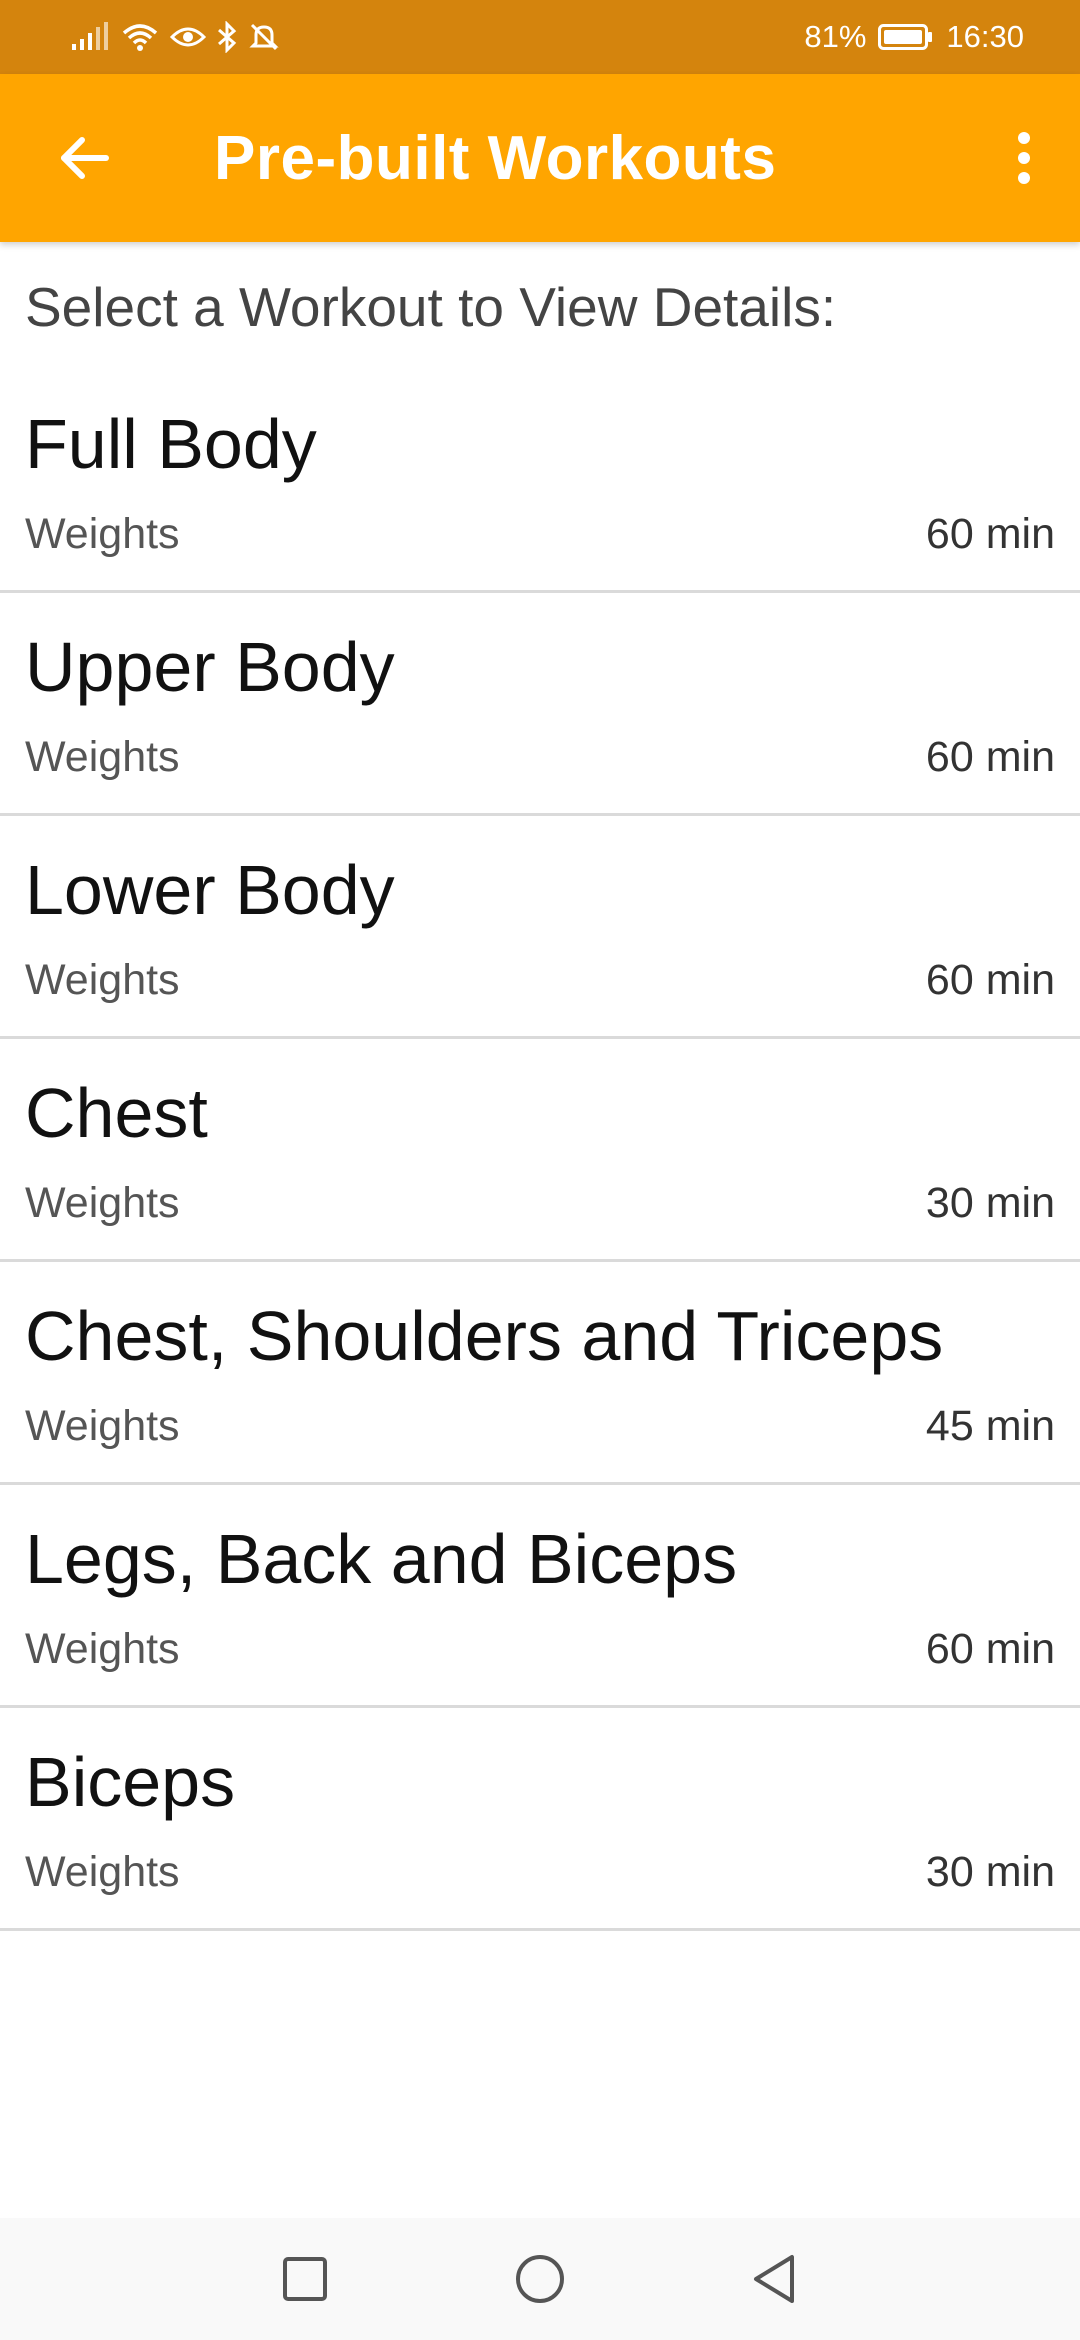 This screenshot has height=2340, width=1080. I want to click on workout-duration: 45 min, so click(990, 1426).